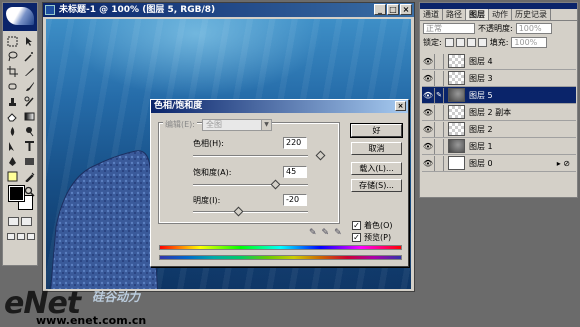  I want to click on shape-tool-icon, so click(29, 161).